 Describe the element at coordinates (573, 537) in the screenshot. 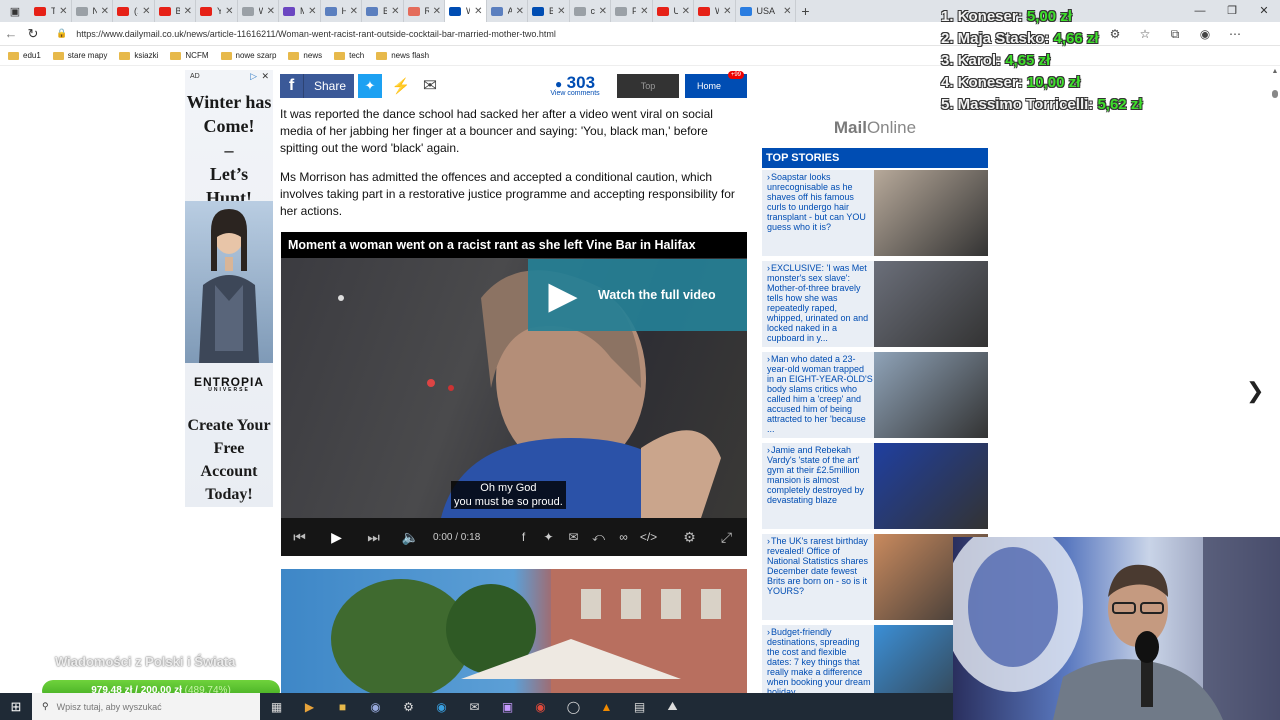

I see `email-icon: ✉` at that location.